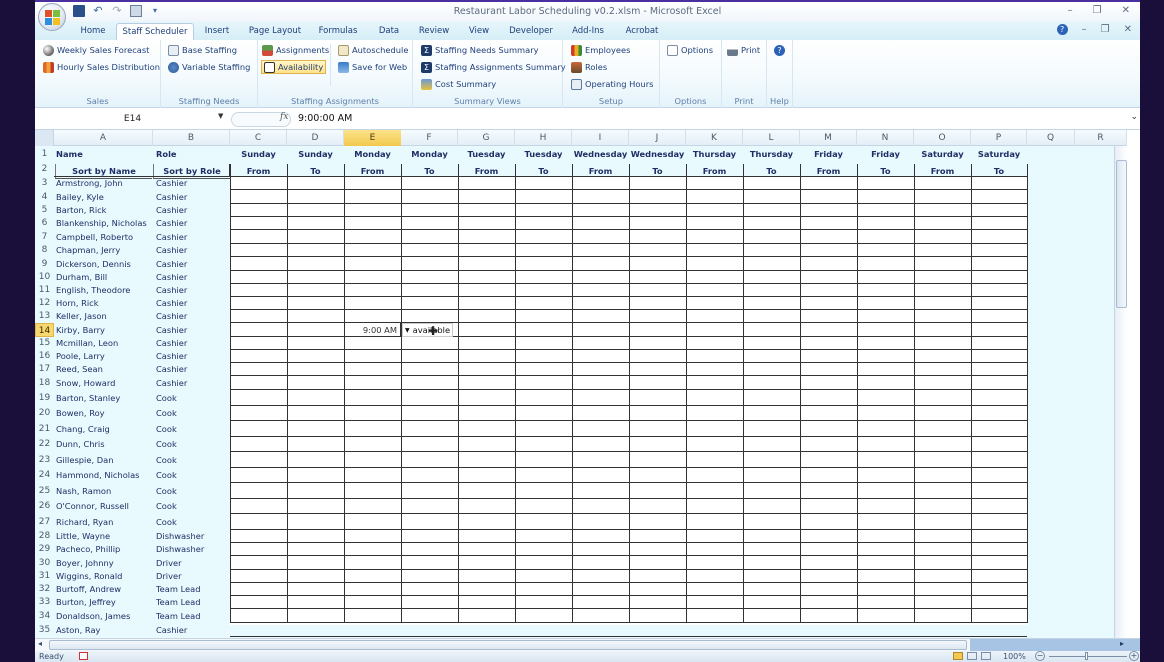 Image resolution: width=1164 pixels, height=662 pixels. I want to click on employee-name: Donaldson, James, so click(104, 616).